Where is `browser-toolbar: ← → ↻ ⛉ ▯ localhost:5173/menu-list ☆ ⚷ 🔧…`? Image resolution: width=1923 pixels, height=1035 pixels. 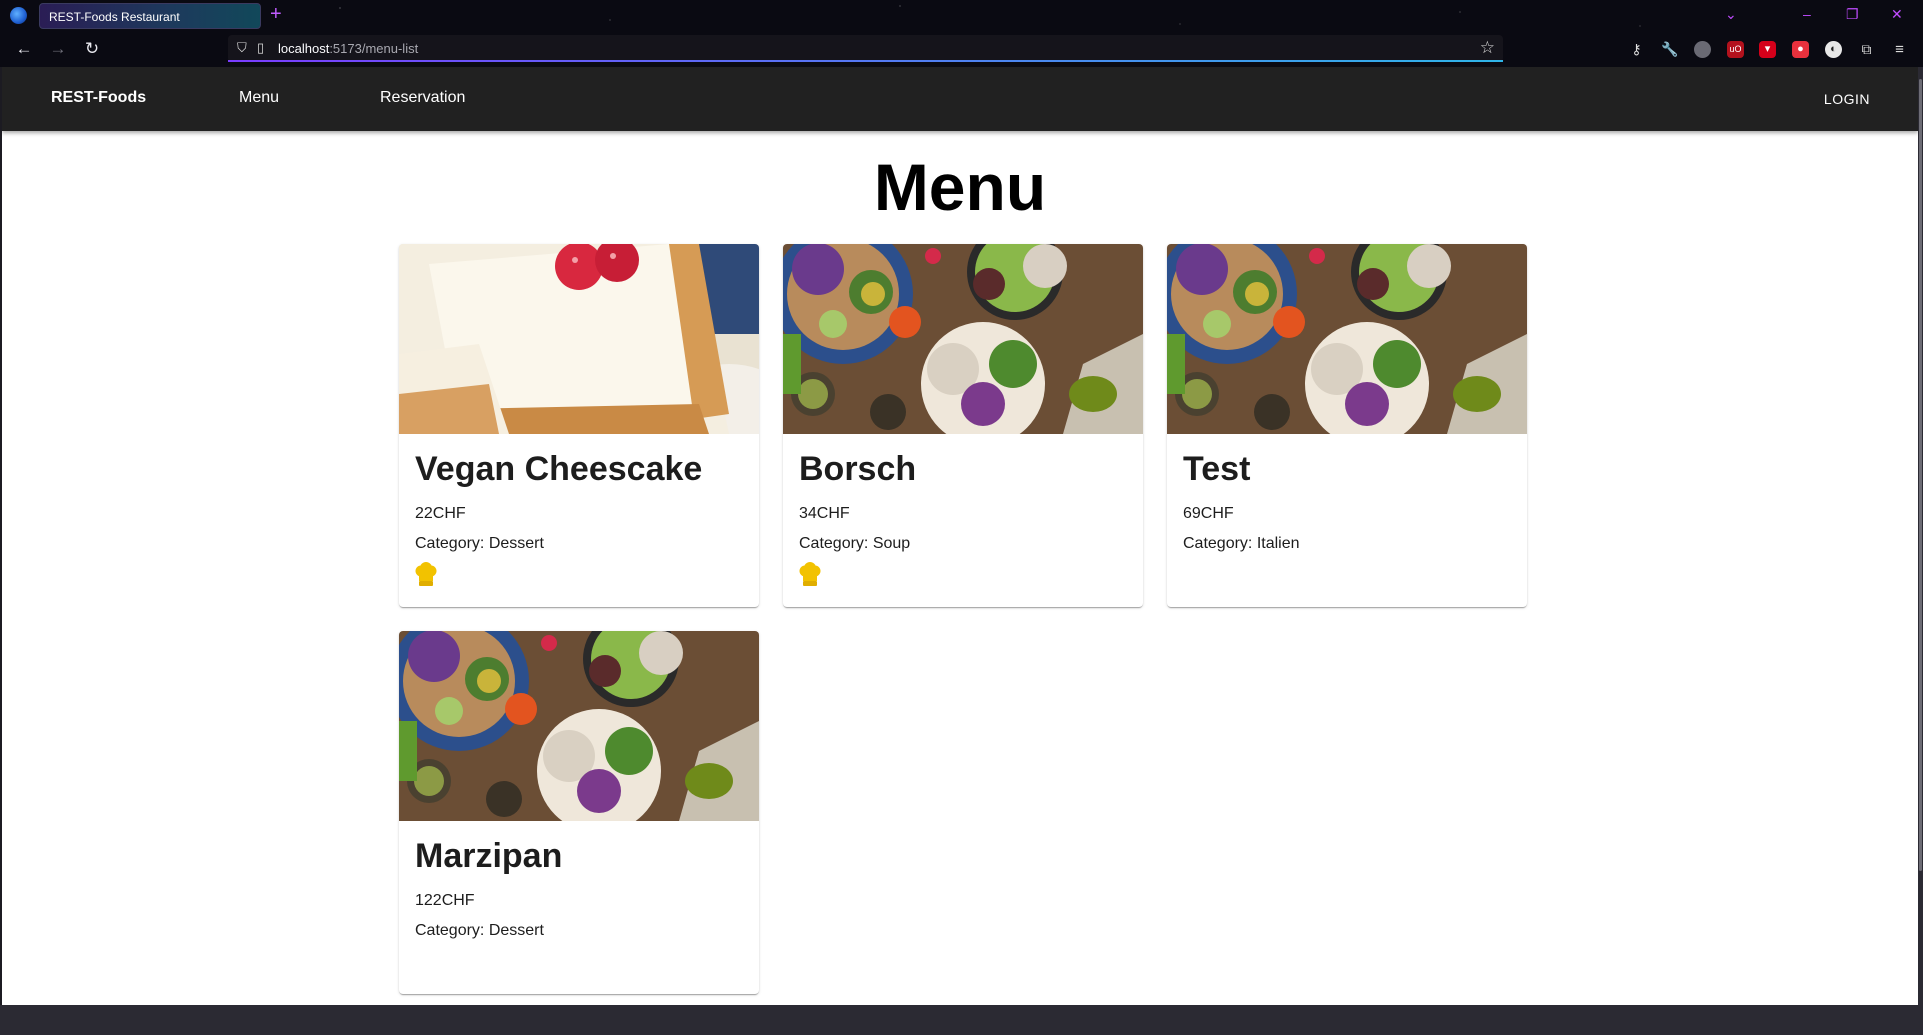
browser-toolbar: ← → ↻ ⛉ ▯ localhost:5173/menu-list ☆ ⚷ 🔧… is located at coordinates (961, 49).